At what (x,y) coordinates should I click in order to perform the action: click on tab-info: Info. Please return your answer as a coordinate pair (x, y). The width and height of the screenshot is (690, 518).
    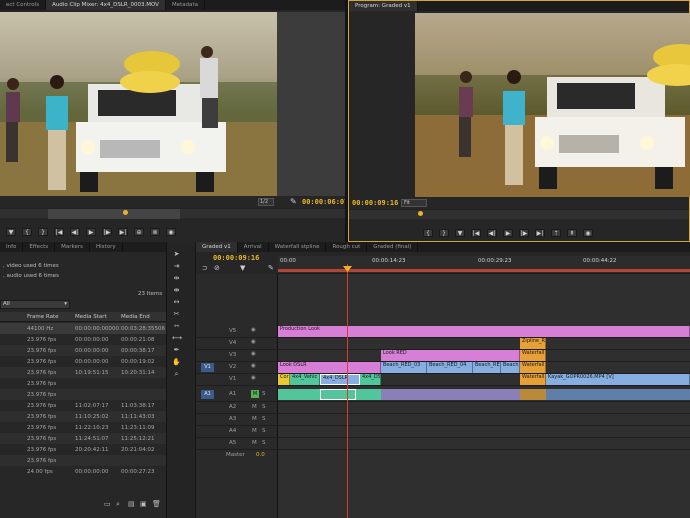
    Looking at the image, I should click on (12, 247).